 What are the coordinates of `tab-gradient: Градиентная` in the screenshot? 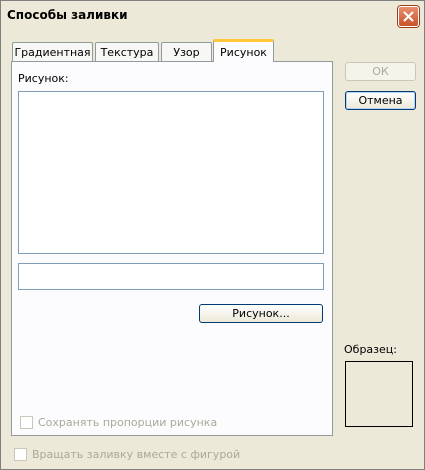 It's located at (52, 51).